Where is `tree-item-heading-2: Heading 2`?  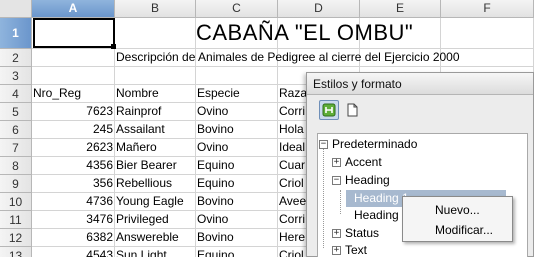 tree-item-heading-2: Heading 2 is located at coordinates (381, 215).